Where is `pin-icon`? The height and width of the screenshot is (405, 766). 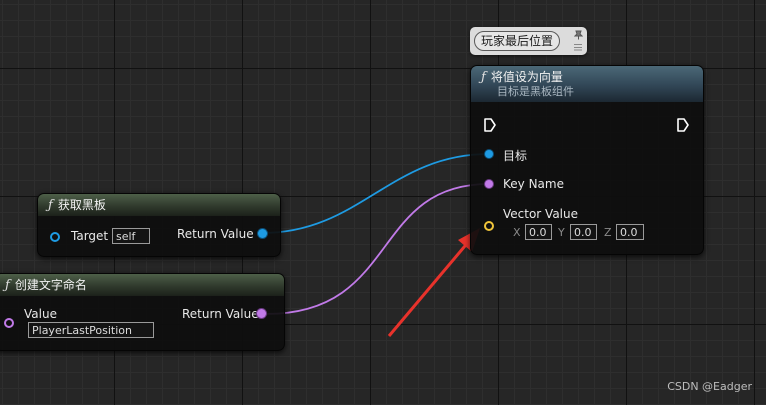
pin-icon is located at coordinates (578, 35).